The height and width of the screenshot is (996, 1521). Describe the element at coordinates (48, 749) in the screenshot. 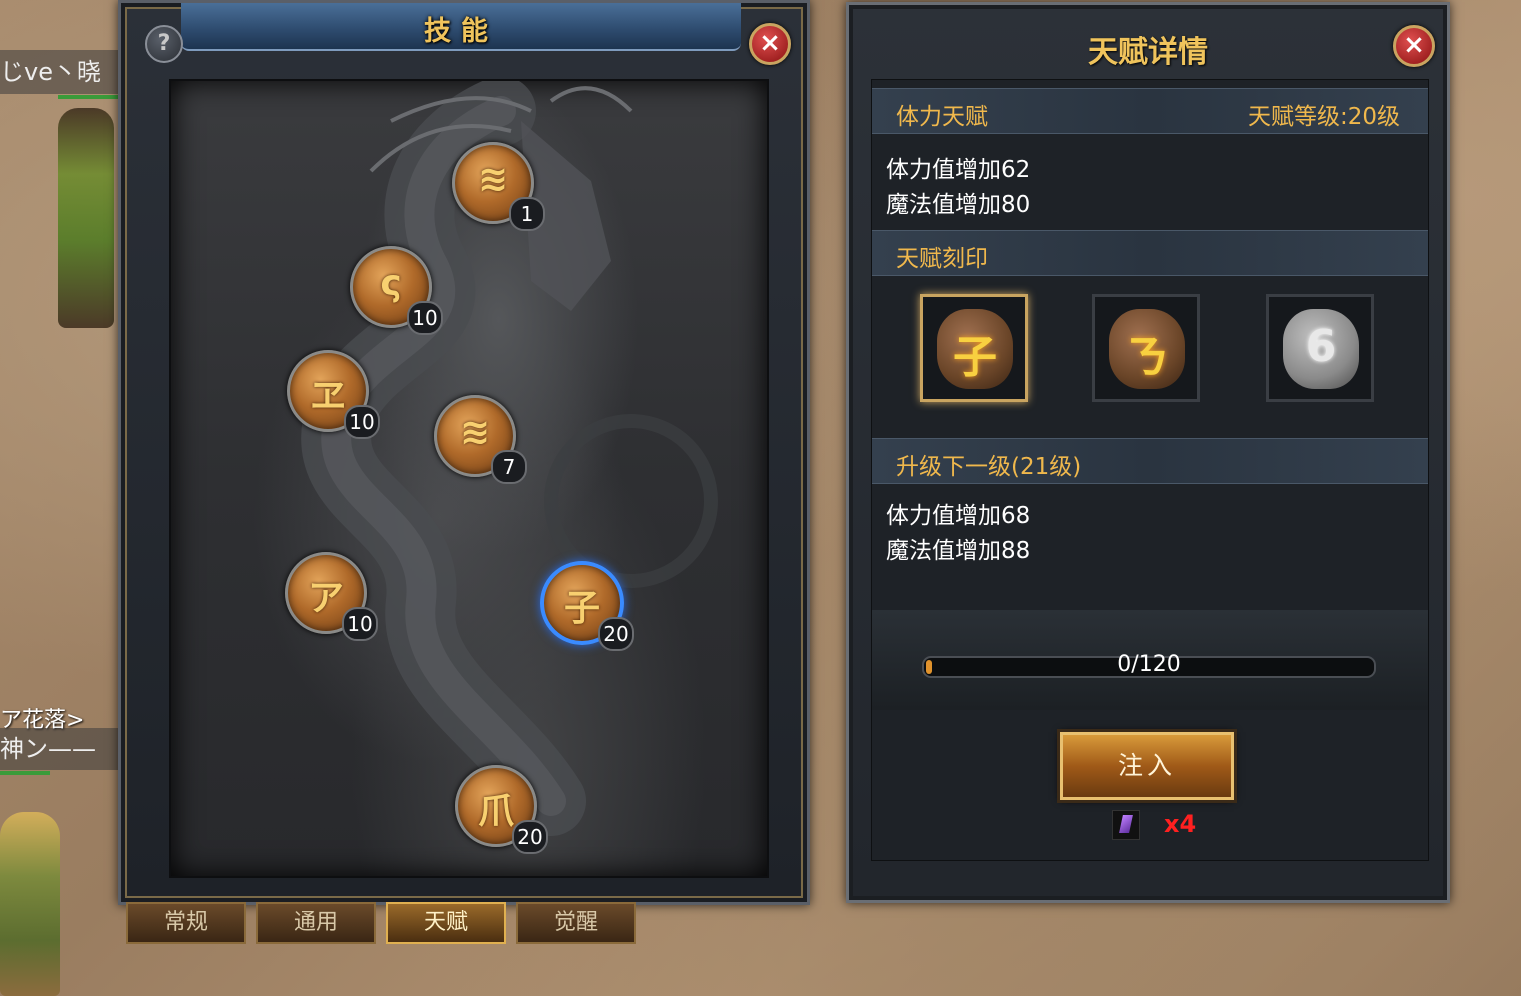

I see `player-name-2: 神ン——` at that location.